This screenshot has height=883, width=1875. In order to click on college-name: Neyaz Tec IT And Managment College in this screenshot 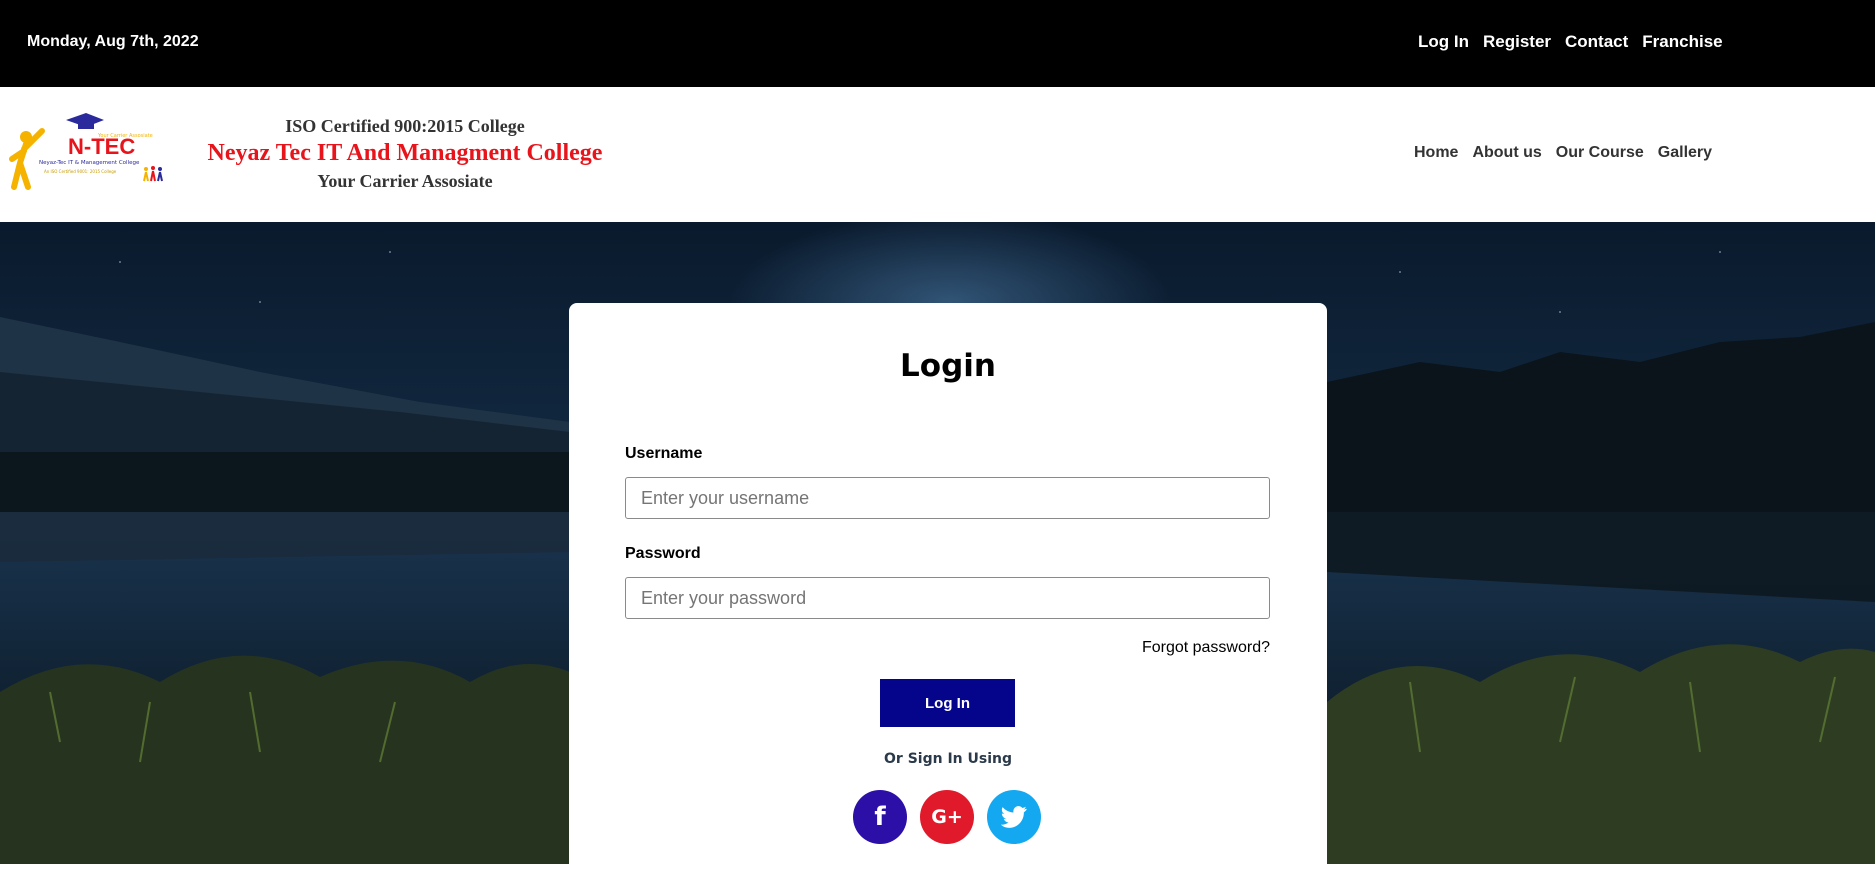, I will do `click(405, 153)`.